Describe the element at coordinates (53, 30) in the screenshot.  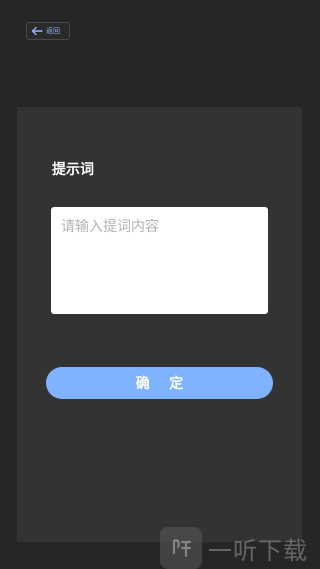
I see `back-button-label: 返回` at that location.